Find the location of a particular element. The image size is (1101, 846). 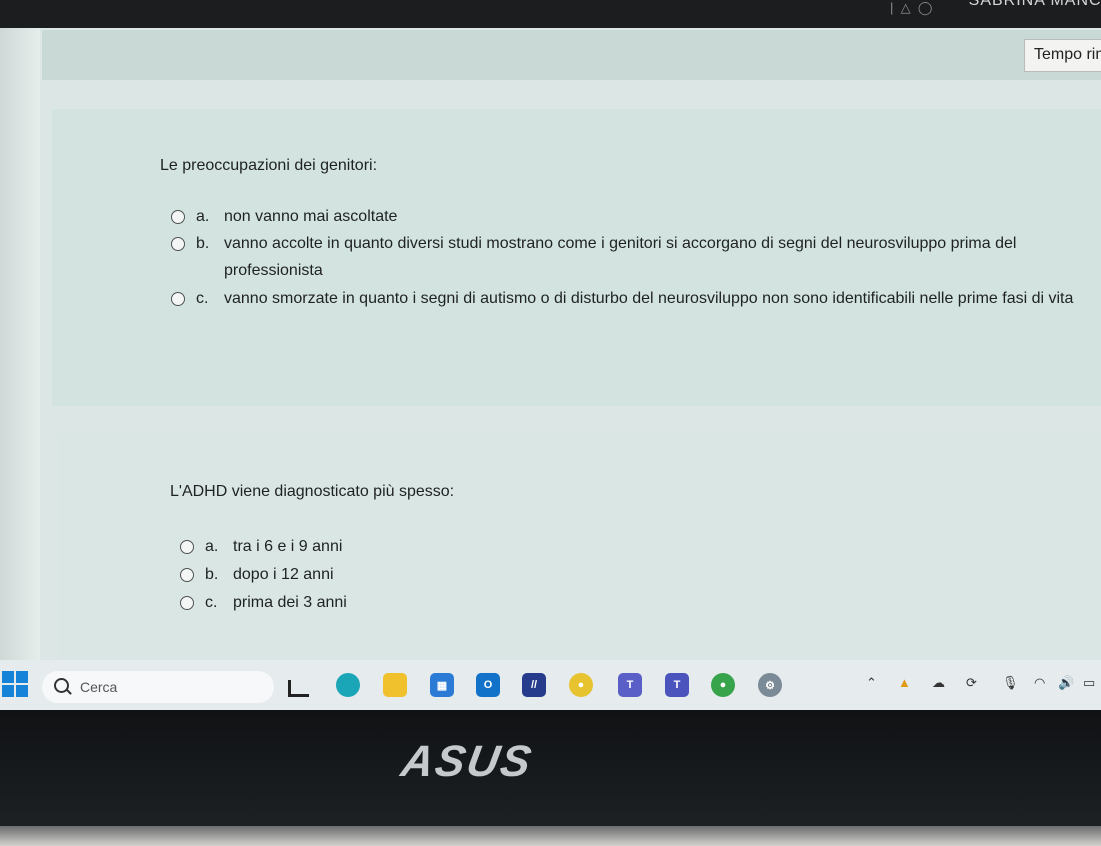

laptop-edge is located at coordinates (550, 836).